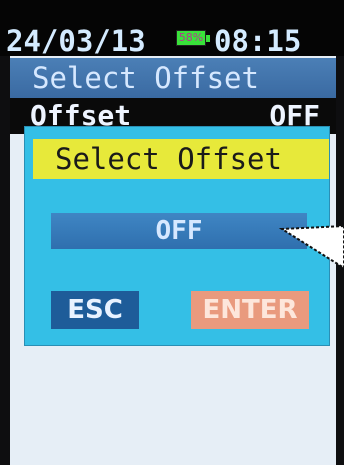  What do you see at coordinates (145, 78) in the screenshot?
I see `menu-title: Select Offset` at bounding box center [145, 78].